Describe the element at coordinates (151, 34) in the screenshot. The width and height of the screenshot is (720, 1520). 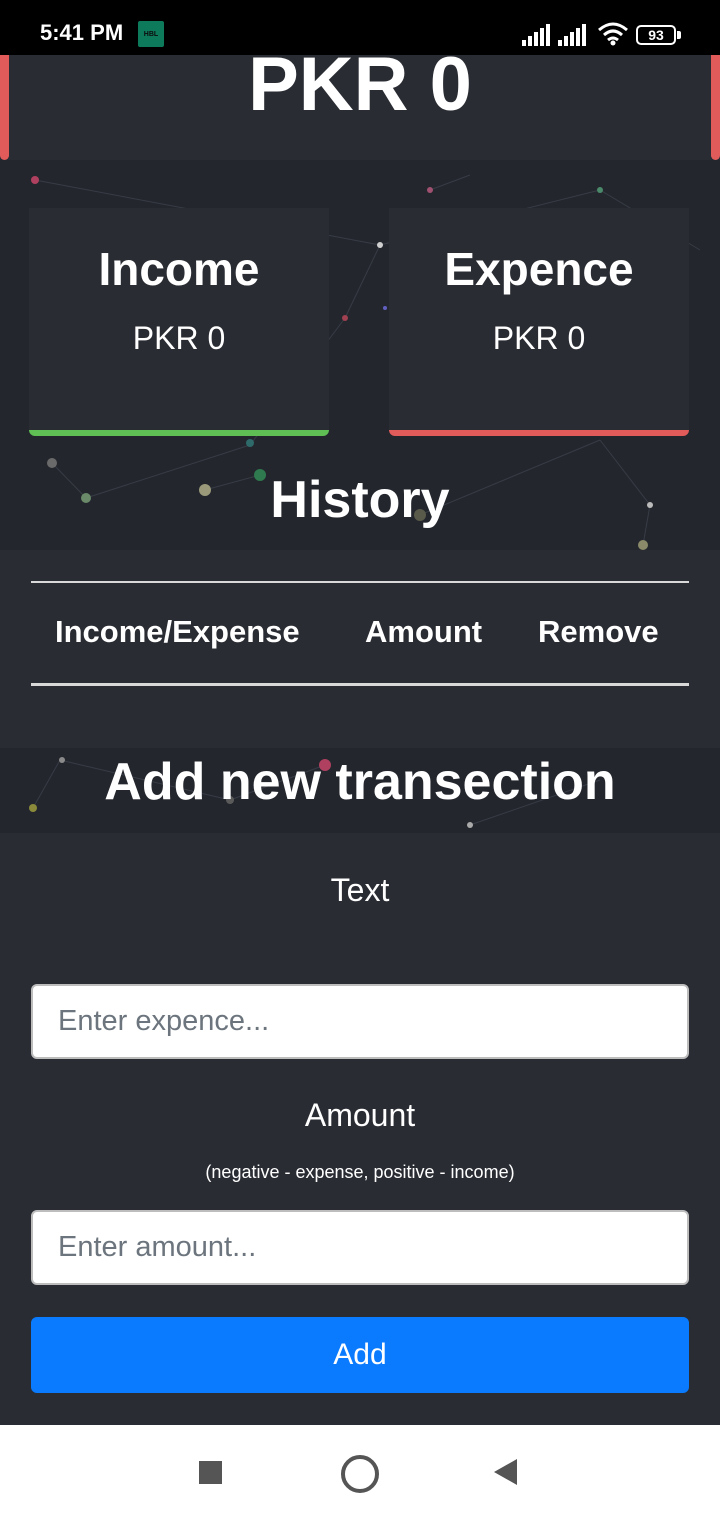
I see `app-notification-icon: HBL` at that location.